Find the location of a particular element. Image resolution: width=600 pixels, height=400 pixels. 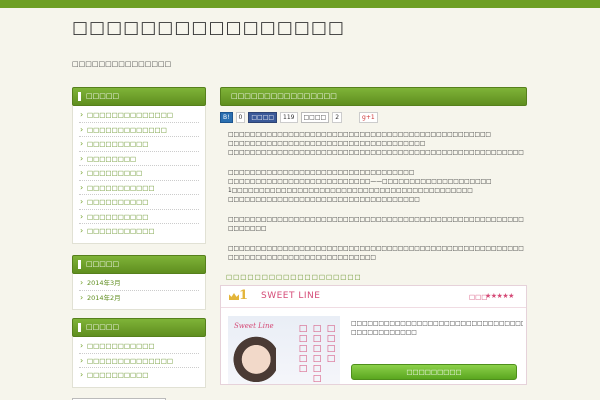

widget-list: □□□□□□□□□□□ □□□□□□□□□□□□□□ □□□□□□□□□□ is located at coordinates (139, 362).